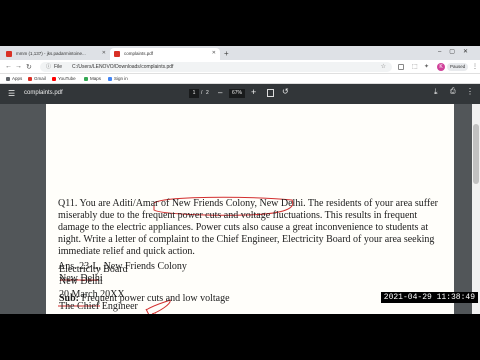 The image size is (480, 360). Describe the element at coordinates (470, 91) in the screenshot. I see `more-icon: ⋮` at that location.